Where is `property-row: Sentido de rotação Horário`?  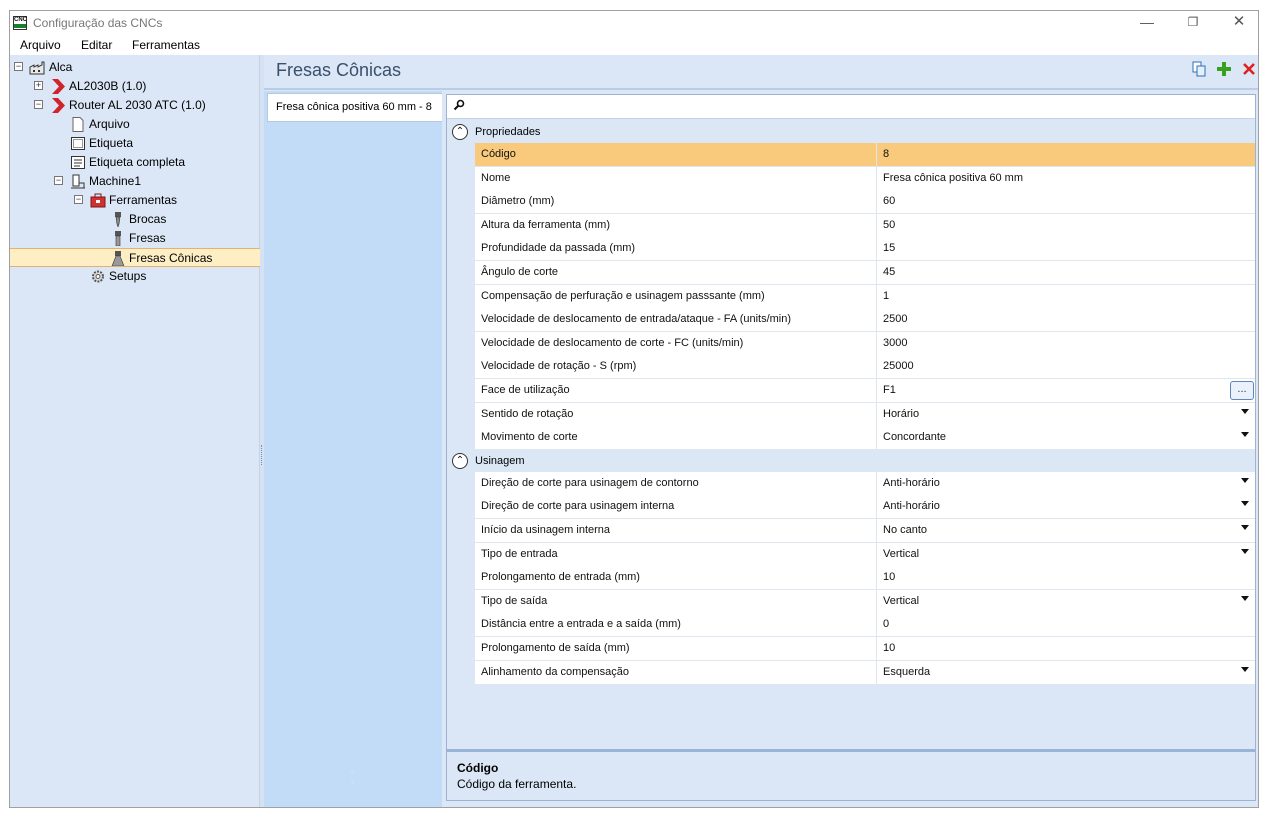
property-row: Sentido de rotação Horário is located at coordinates (865, 415).